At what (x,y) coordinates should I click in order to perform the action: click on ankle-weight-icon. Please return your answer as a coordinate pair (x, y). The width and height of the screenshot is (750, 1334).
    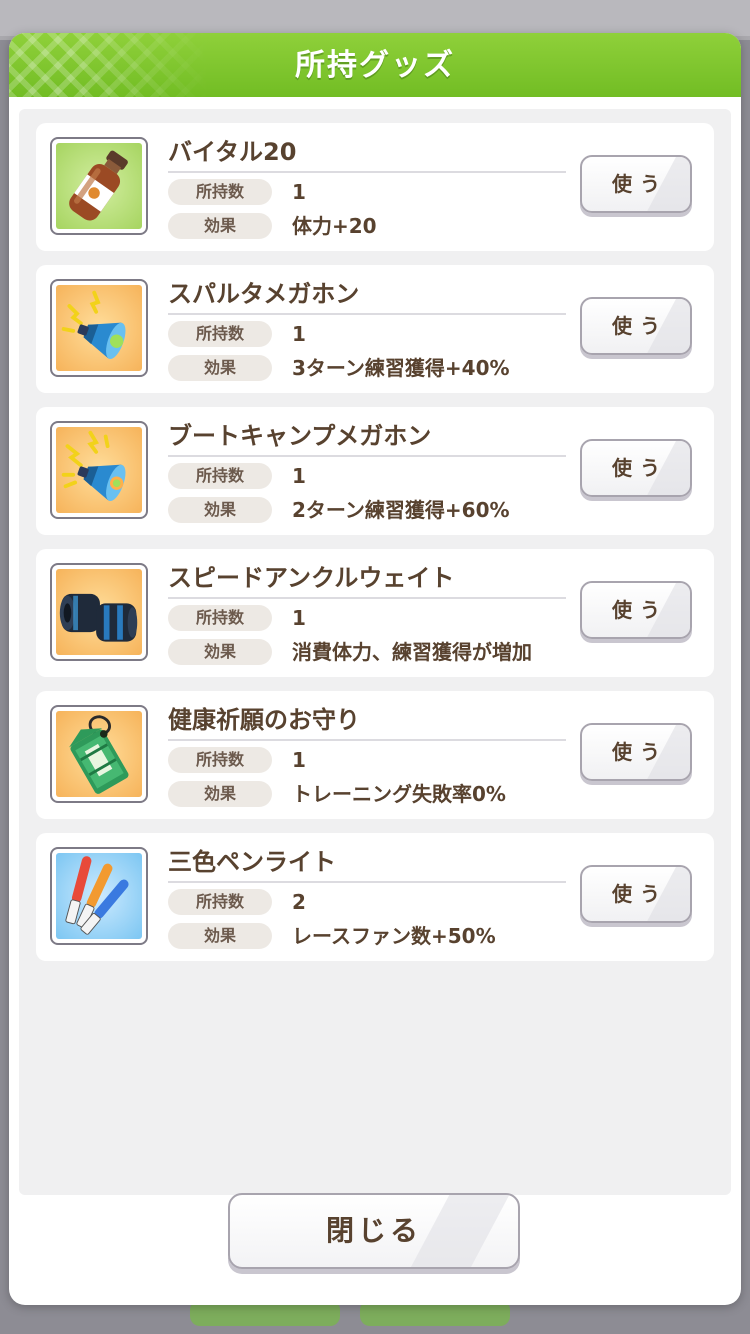
    Looking at the image, I should click on (99, 612).